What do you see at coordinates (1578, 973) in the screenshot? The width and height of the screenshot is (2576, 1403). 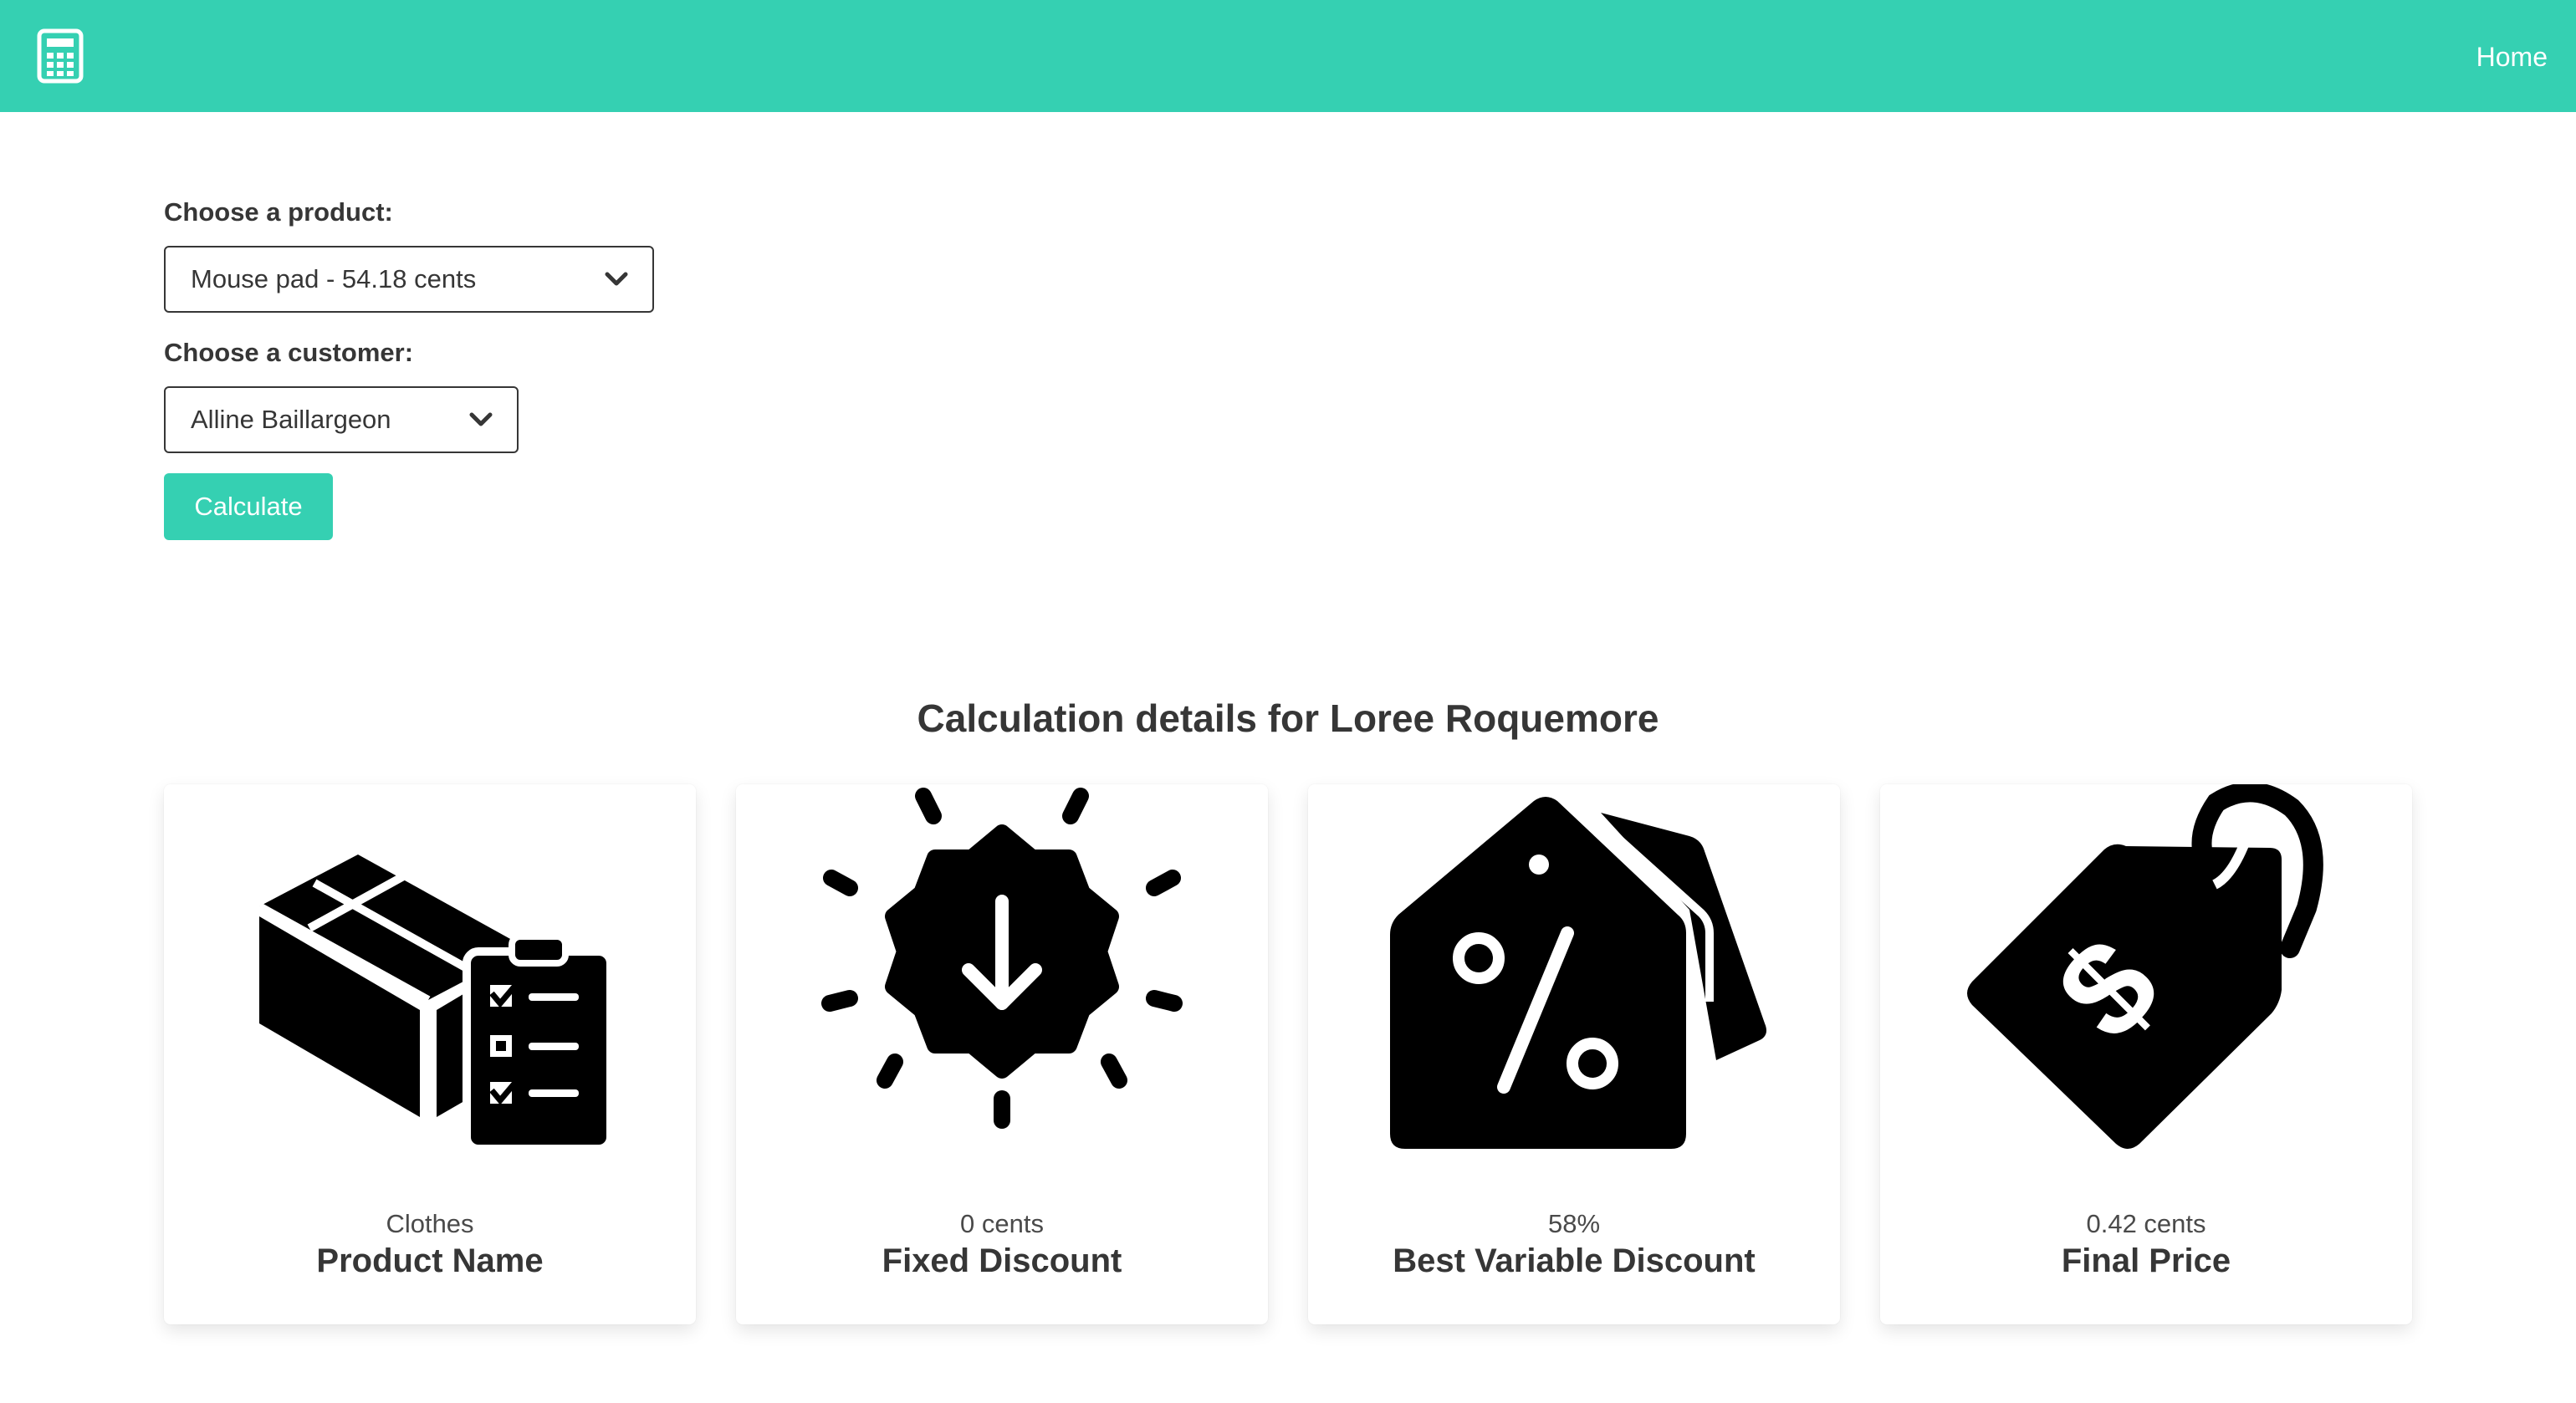 I see `percent-tag-icon` at bounding box center [1578, 973].